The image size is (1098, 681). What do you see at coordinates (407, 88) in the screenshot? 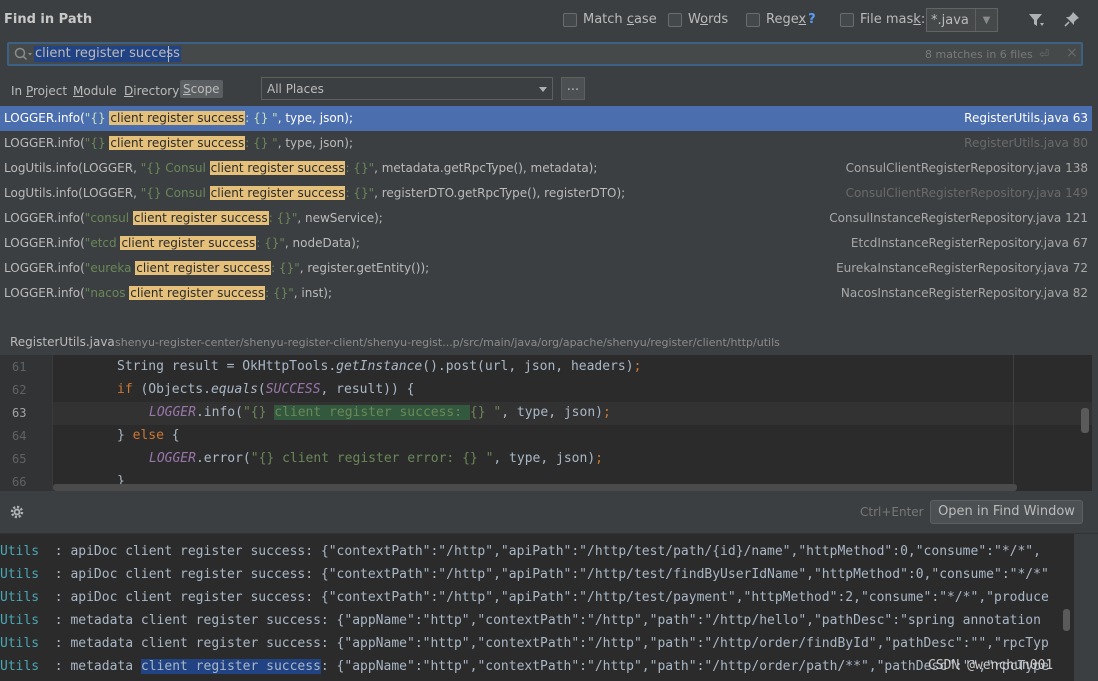
I see `scope-places-dropdown: All Places` at bounding box center [407, 88].